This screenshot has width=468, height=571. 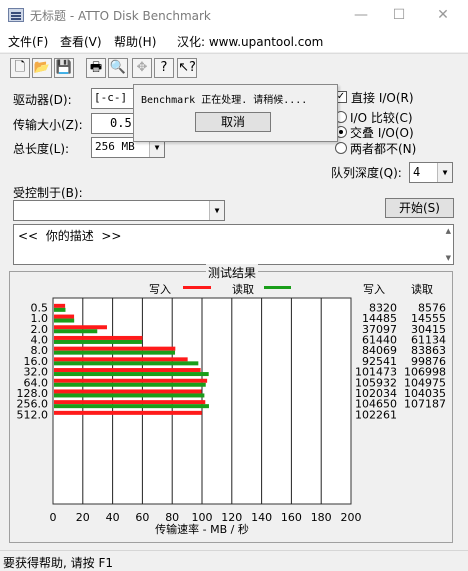 I want to click on transfer-size-label: 传输大小(Z):, so click(x=48, y=125).